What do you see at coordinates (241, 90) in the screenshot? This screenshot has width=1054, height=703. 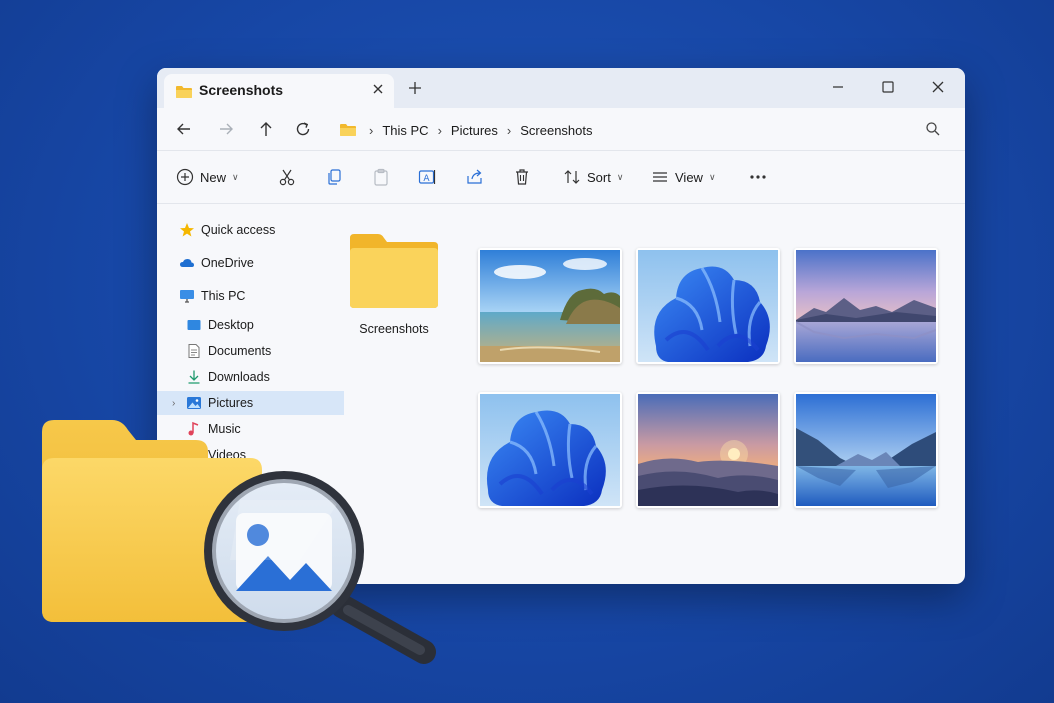 I see `tab-title: Screenshots` at bounding box center [241, 90].